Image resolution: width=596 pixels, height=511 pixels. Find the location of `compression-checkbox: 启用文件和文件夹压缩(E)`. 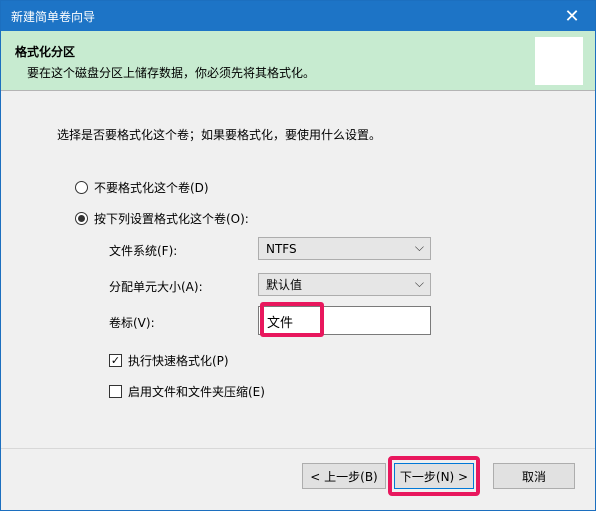

compression-checkbox: 启用文件和文件夹压缩(E) is located at coordinates (187, 391).